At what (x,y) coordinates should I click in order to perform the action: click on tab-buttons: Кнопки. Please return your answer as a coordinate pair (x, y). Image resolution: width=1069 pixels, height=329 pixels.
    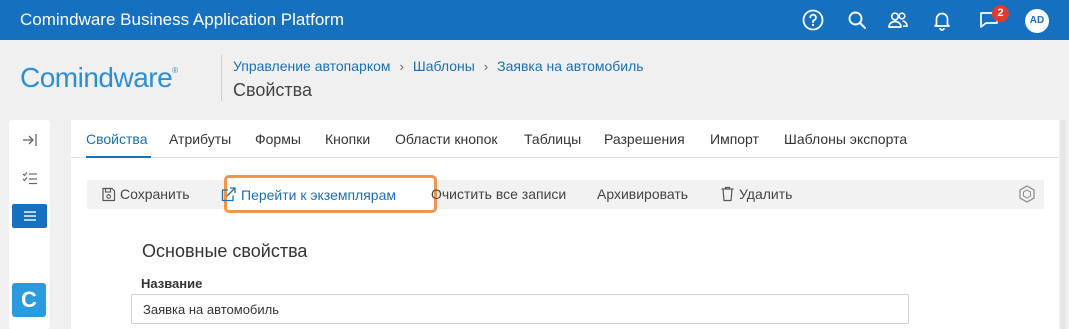
    Looking at the image, I should click on (347, 139).